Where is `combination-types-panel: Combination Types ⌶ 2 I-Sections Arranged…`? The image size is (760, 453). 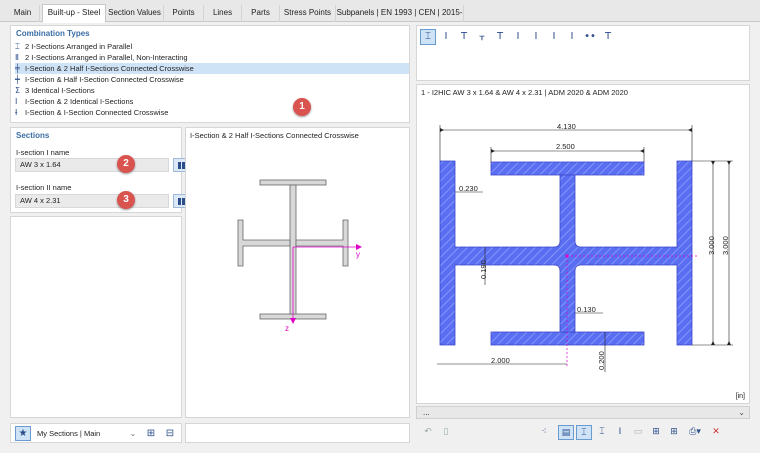 combination-types-panel: Combination Types ⌶ 2 I-Sections Arranged… is located at coordinates (210, 74).